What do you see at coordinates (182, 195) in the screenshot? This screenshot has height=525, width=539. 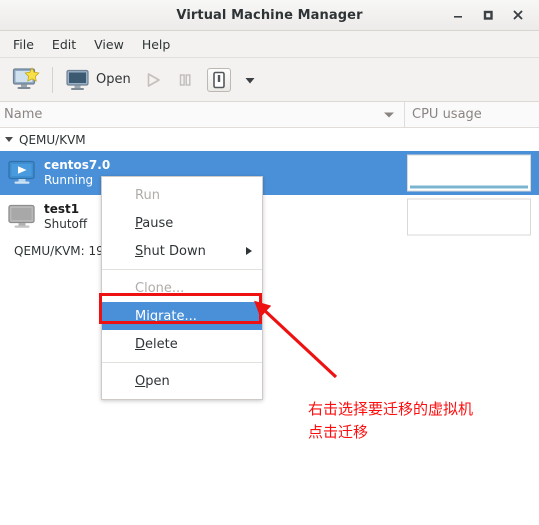 I see `context-menu-item-run: Run` at bounding box center [182, 195].